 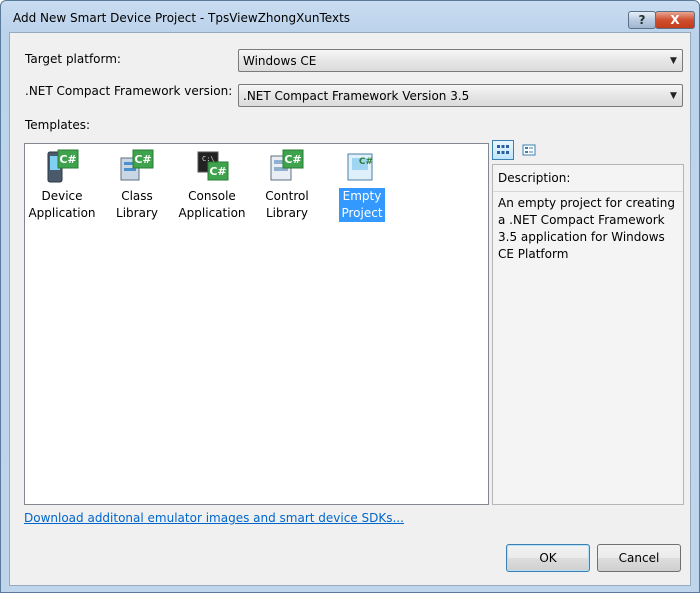 I want to click on console-application-icon: C:\ C#, so click(x=213, y=166).